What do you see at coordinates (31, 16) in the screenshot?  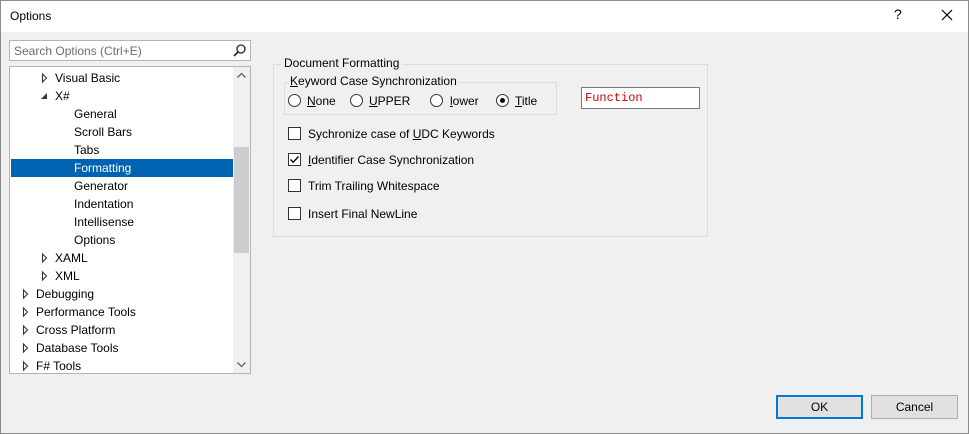 I see `window-title: Options` at bounding box center [31, 16].